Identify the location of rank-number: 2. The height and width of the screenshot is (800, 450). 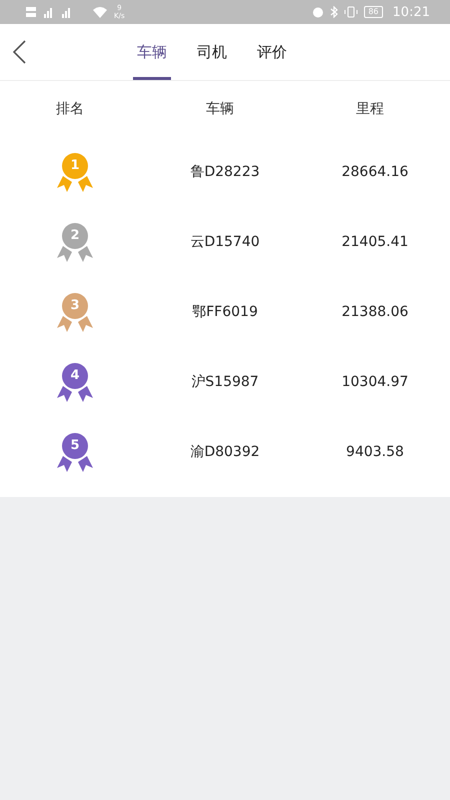
(75, 236).